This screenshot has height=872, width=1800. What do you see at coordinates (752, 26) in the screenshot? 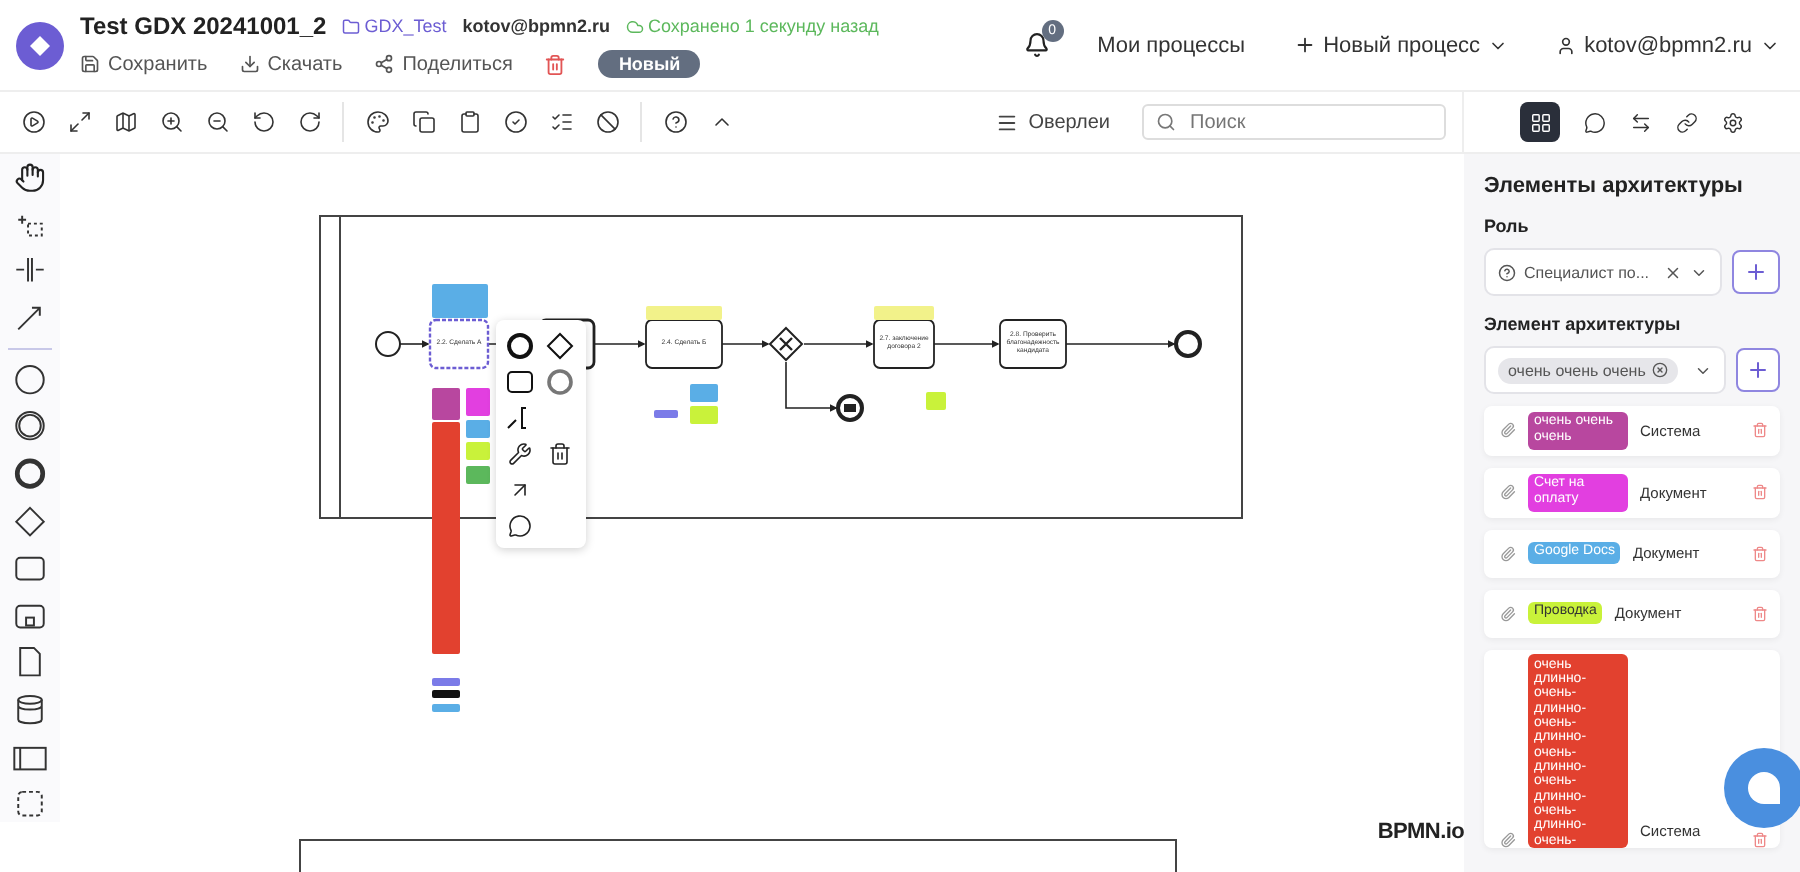
I see `save-status: Сохранено 1 секунду назад` at bounding box center [752, 26].